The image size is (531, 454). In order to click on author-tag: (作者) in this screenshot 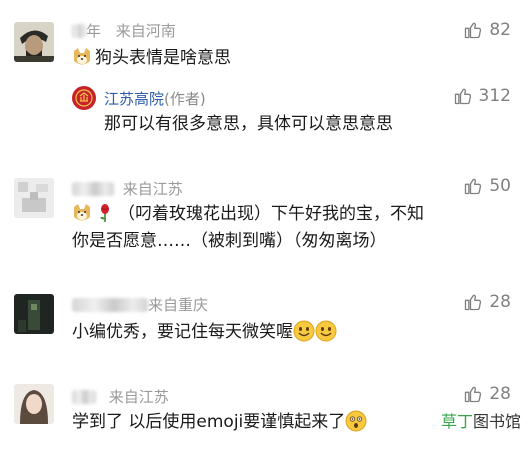, I will do `click(185, 99)`.